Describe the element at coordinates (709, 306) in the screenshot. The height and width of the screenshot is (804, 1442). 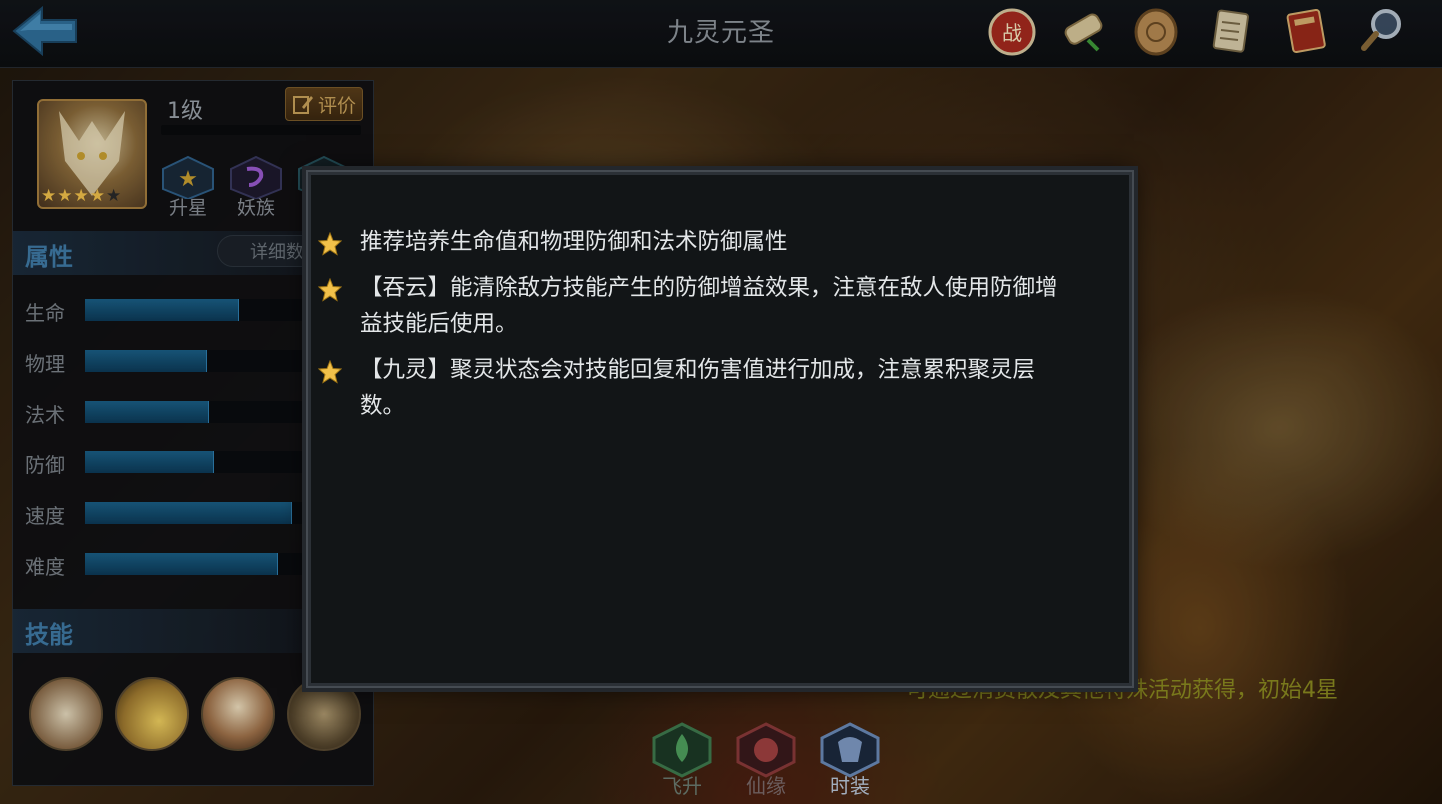
I see `tip-text: 【吞云】能清除敌方技能产生的防御增益效果，注意在敌人使用防御增益技能后使用。` at that location.